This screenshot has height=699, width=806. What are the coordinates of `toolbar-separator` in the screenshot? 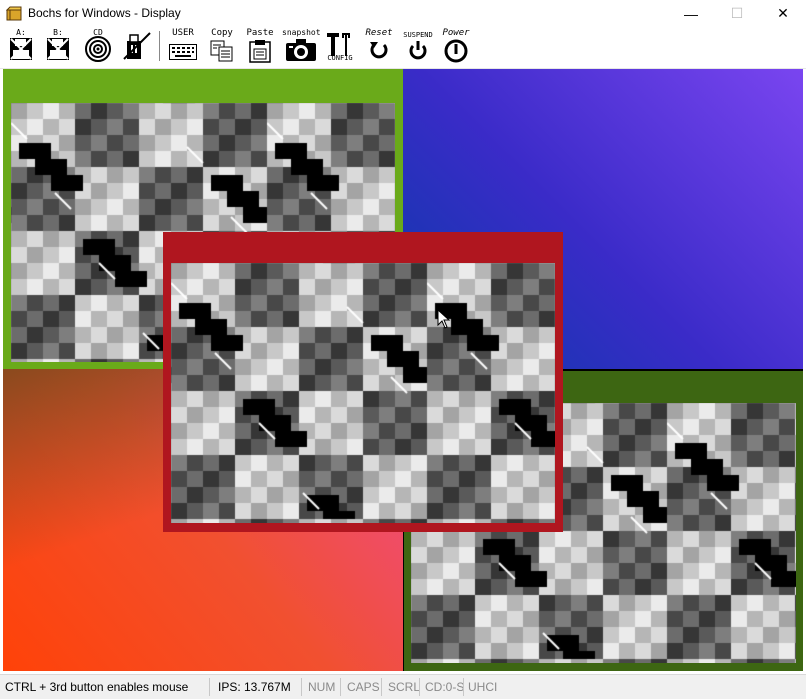 It's located at (159, 46).